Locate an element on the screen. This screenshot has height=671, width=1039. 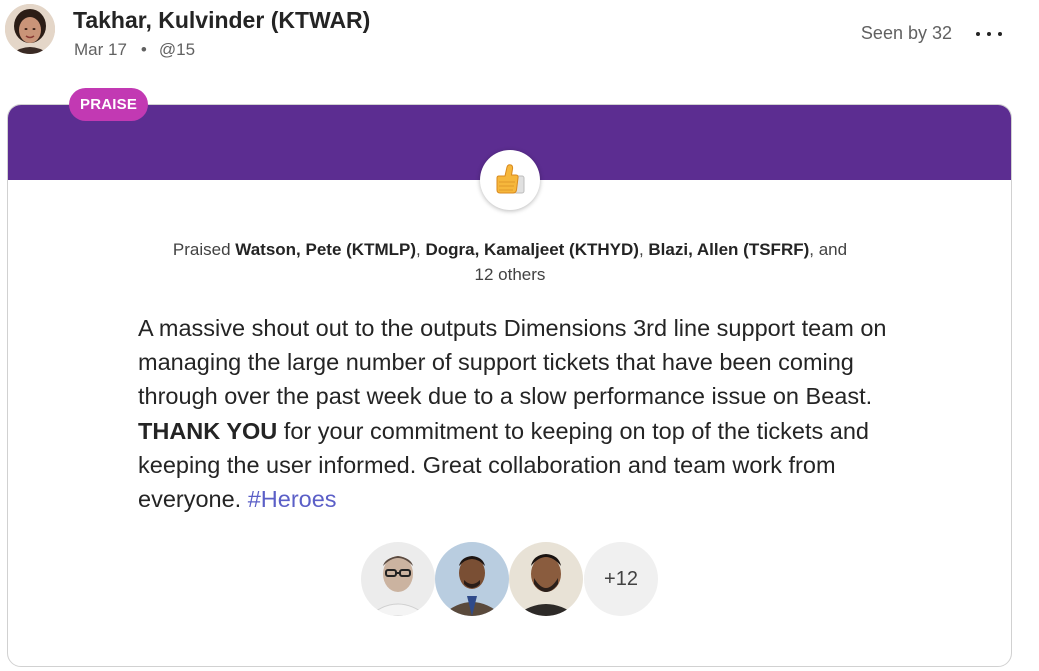
more-options-button is located at coordinates (989, 34).